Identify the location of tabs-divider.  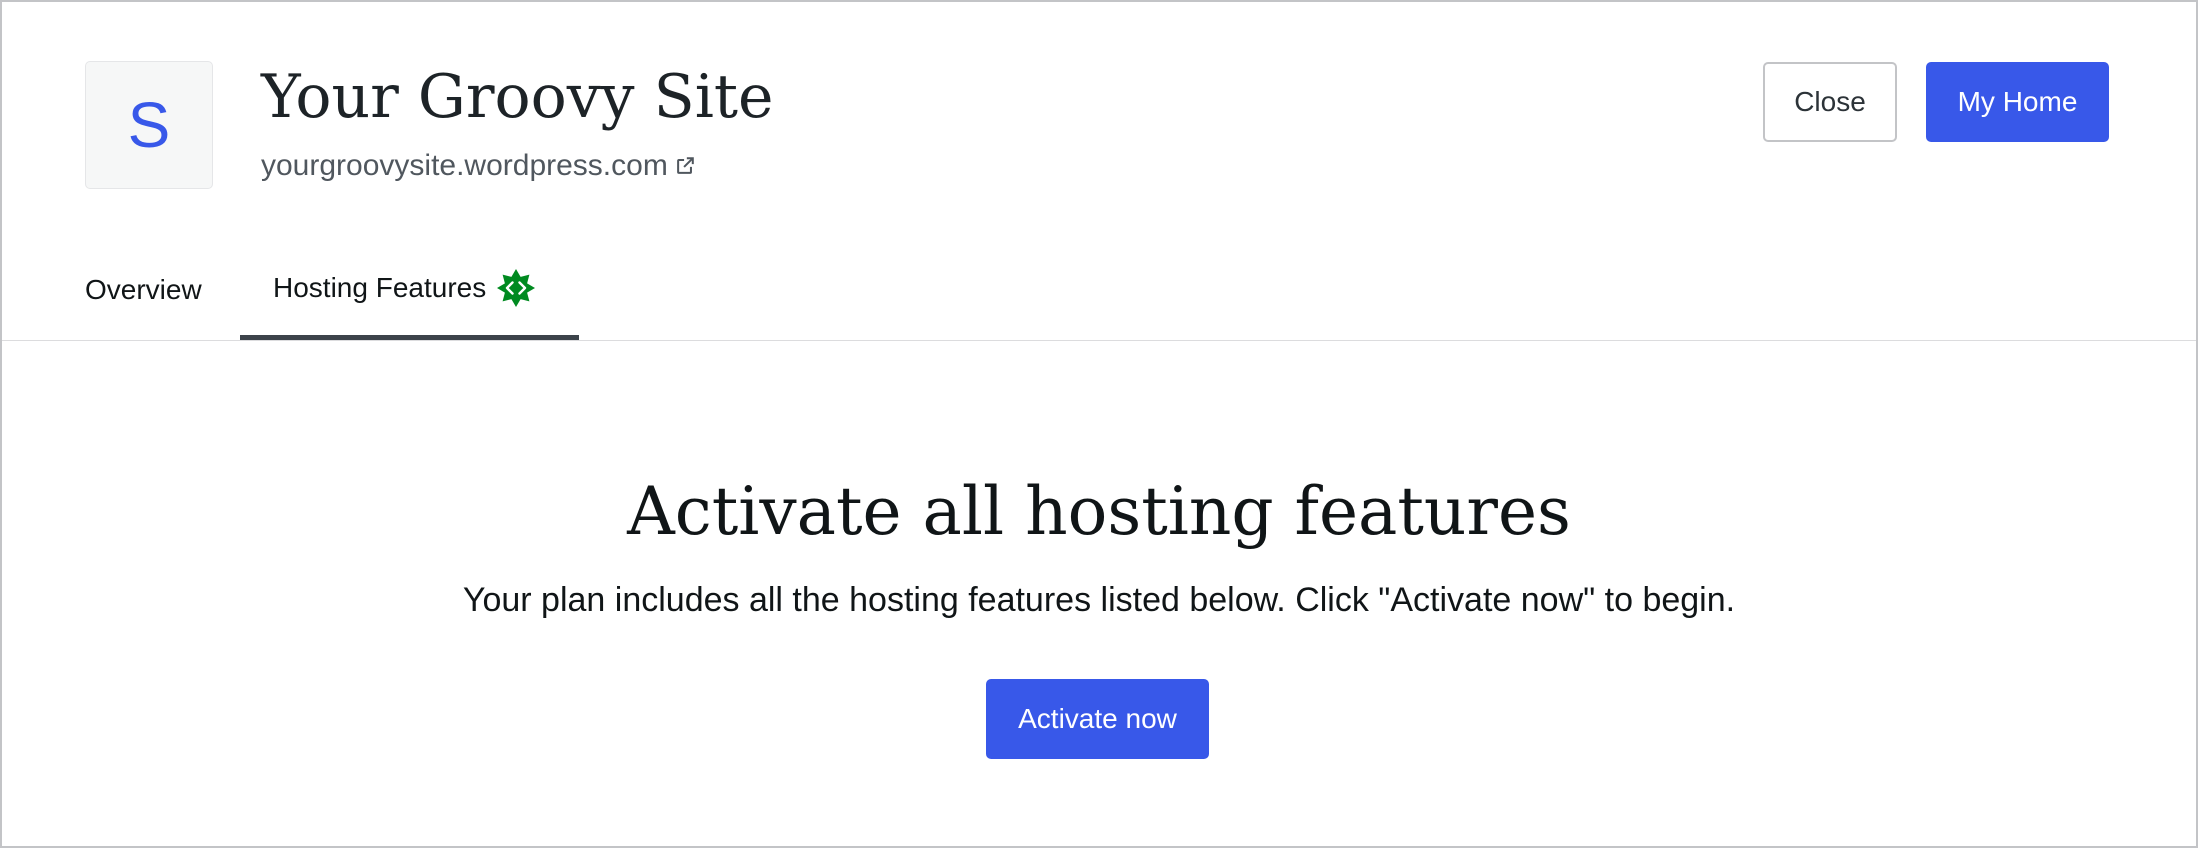
(1099, 340).